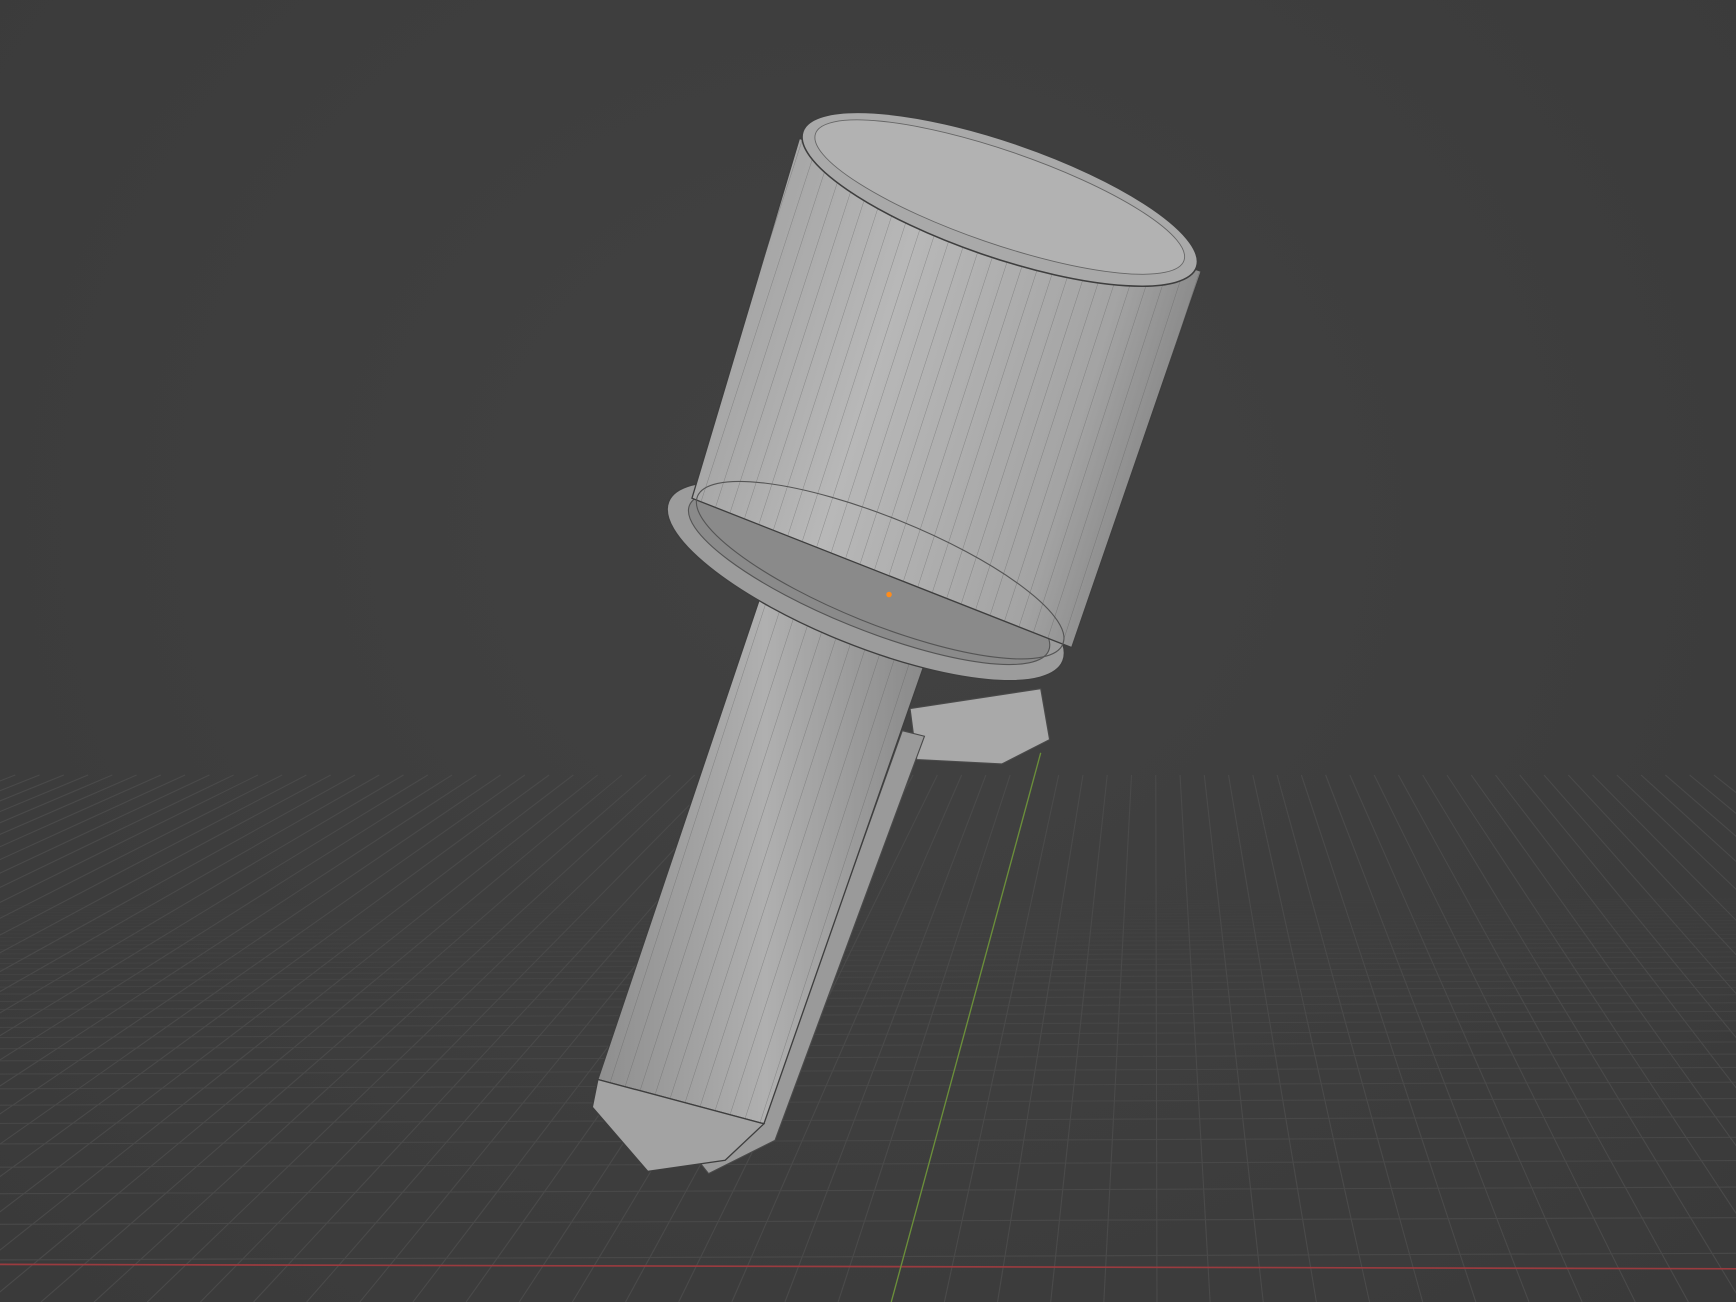 The width and height of the screenshot is (1736, 1302). I want to click on origin-point, so click(889, 594).